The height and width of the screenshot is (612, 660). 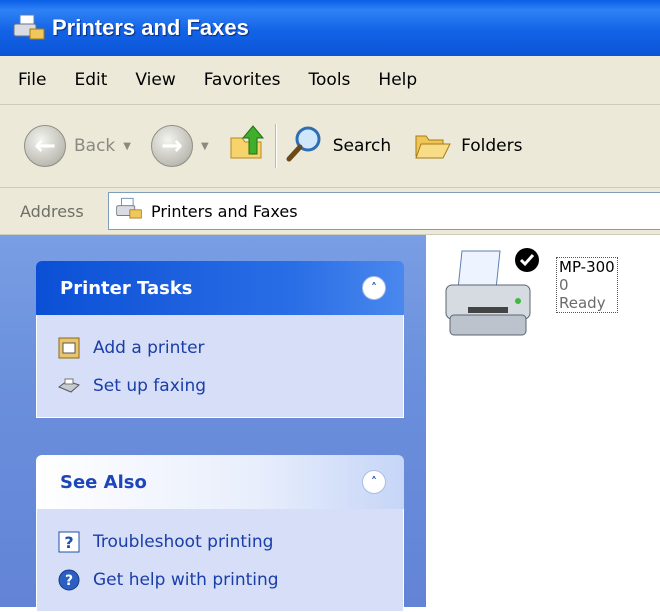 I want to click on see-also-header: See Also ˄, so click(x=220, y=482).